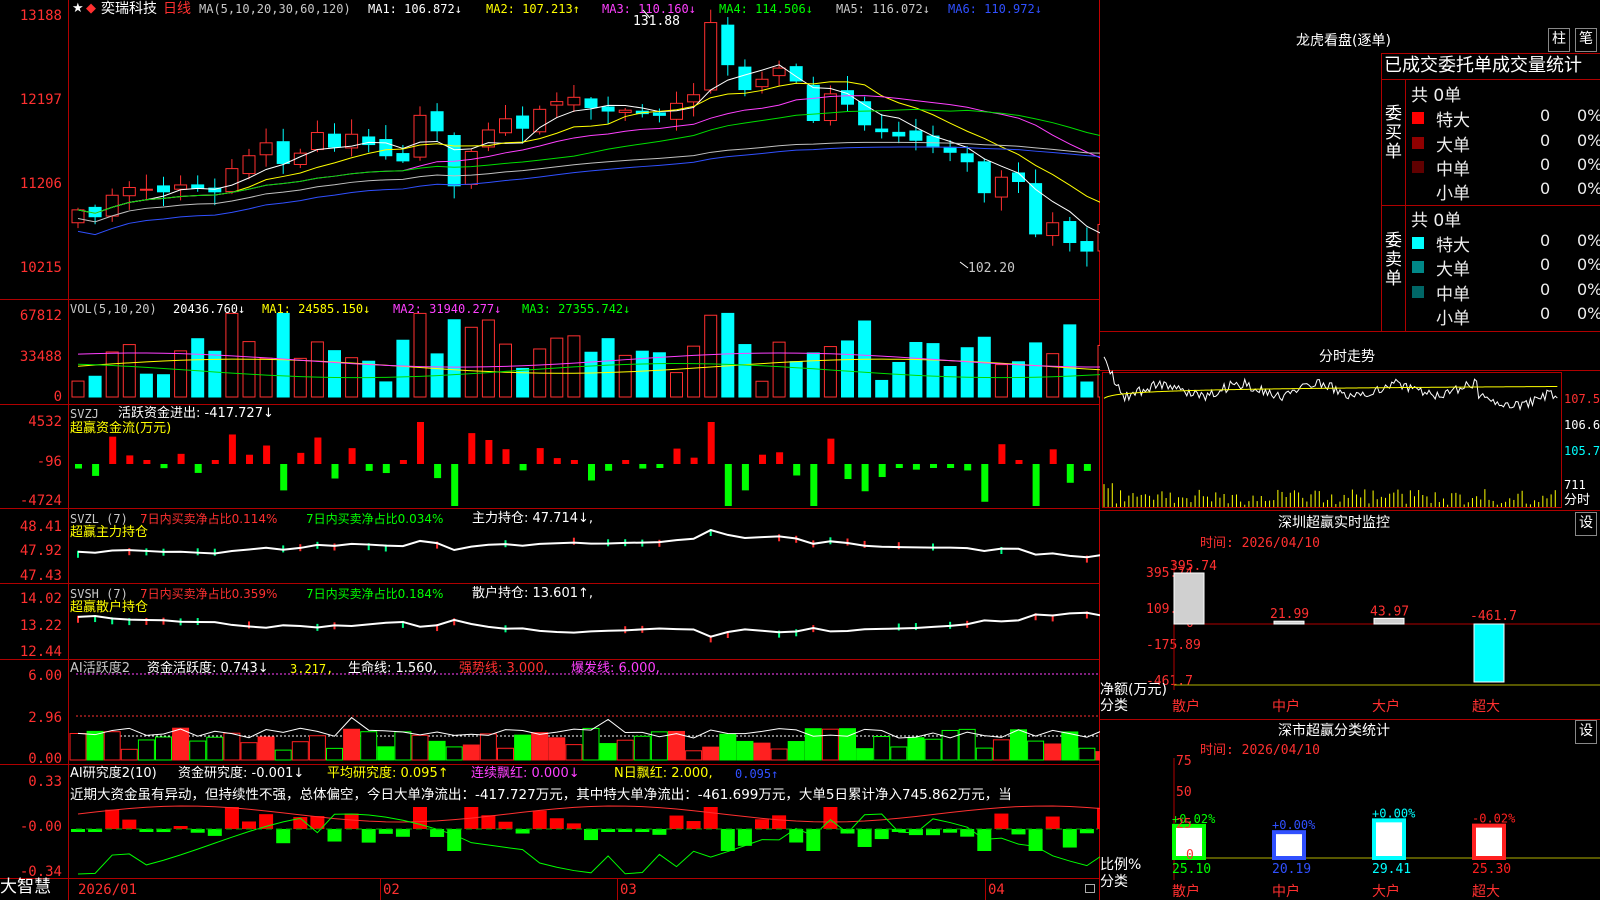 The height and width of the screenshot is (900, 1600). I want to click on ai1-title: AI活跃度2, so click(100, 668).